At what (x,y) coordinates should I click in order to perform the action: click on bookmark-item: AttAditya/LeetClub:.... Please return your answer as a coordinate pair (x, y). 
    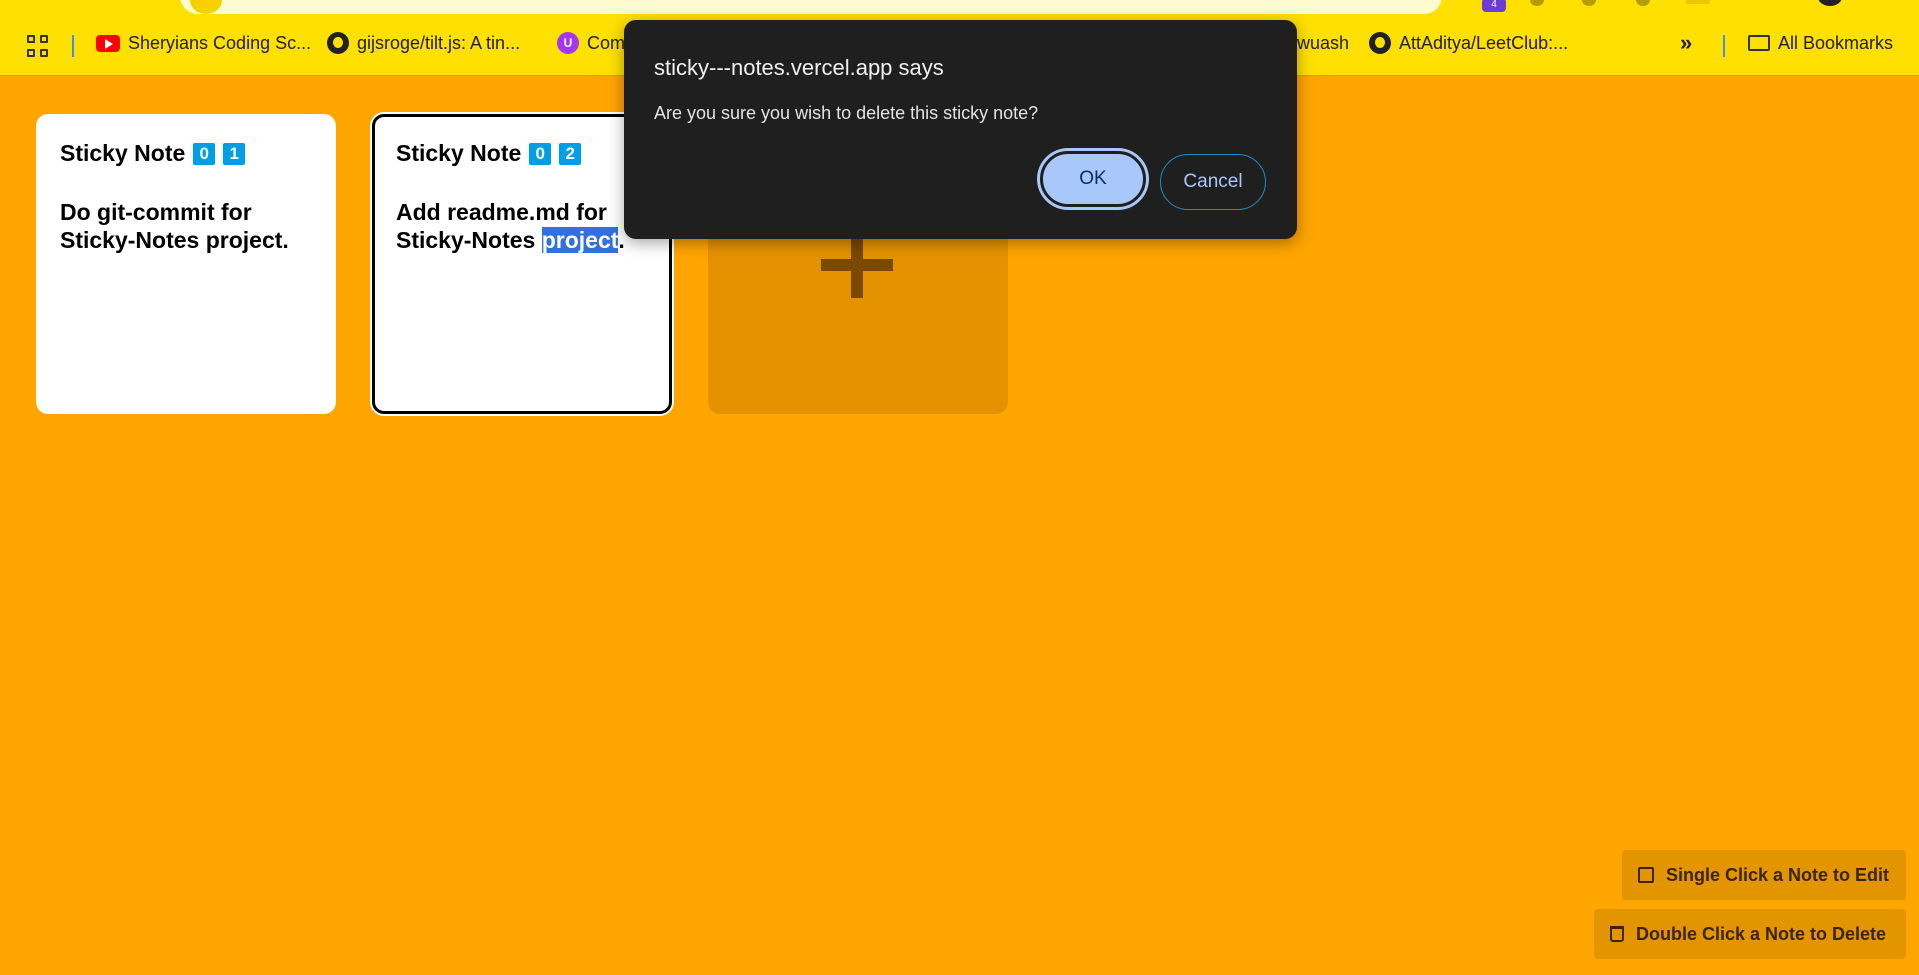
    Looking at the image, I should click on (1468, 43).